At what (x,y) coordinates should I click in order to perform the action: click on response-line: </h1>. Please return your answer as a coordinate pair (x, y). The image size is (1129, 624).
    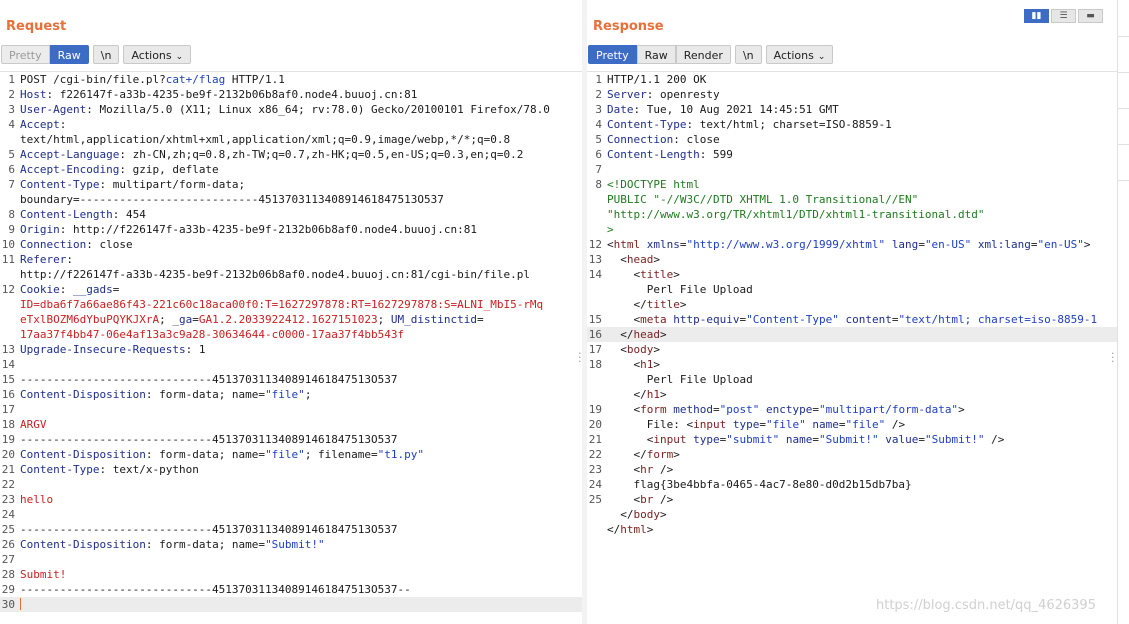
    Looking at the image, I should click on (852, 394).